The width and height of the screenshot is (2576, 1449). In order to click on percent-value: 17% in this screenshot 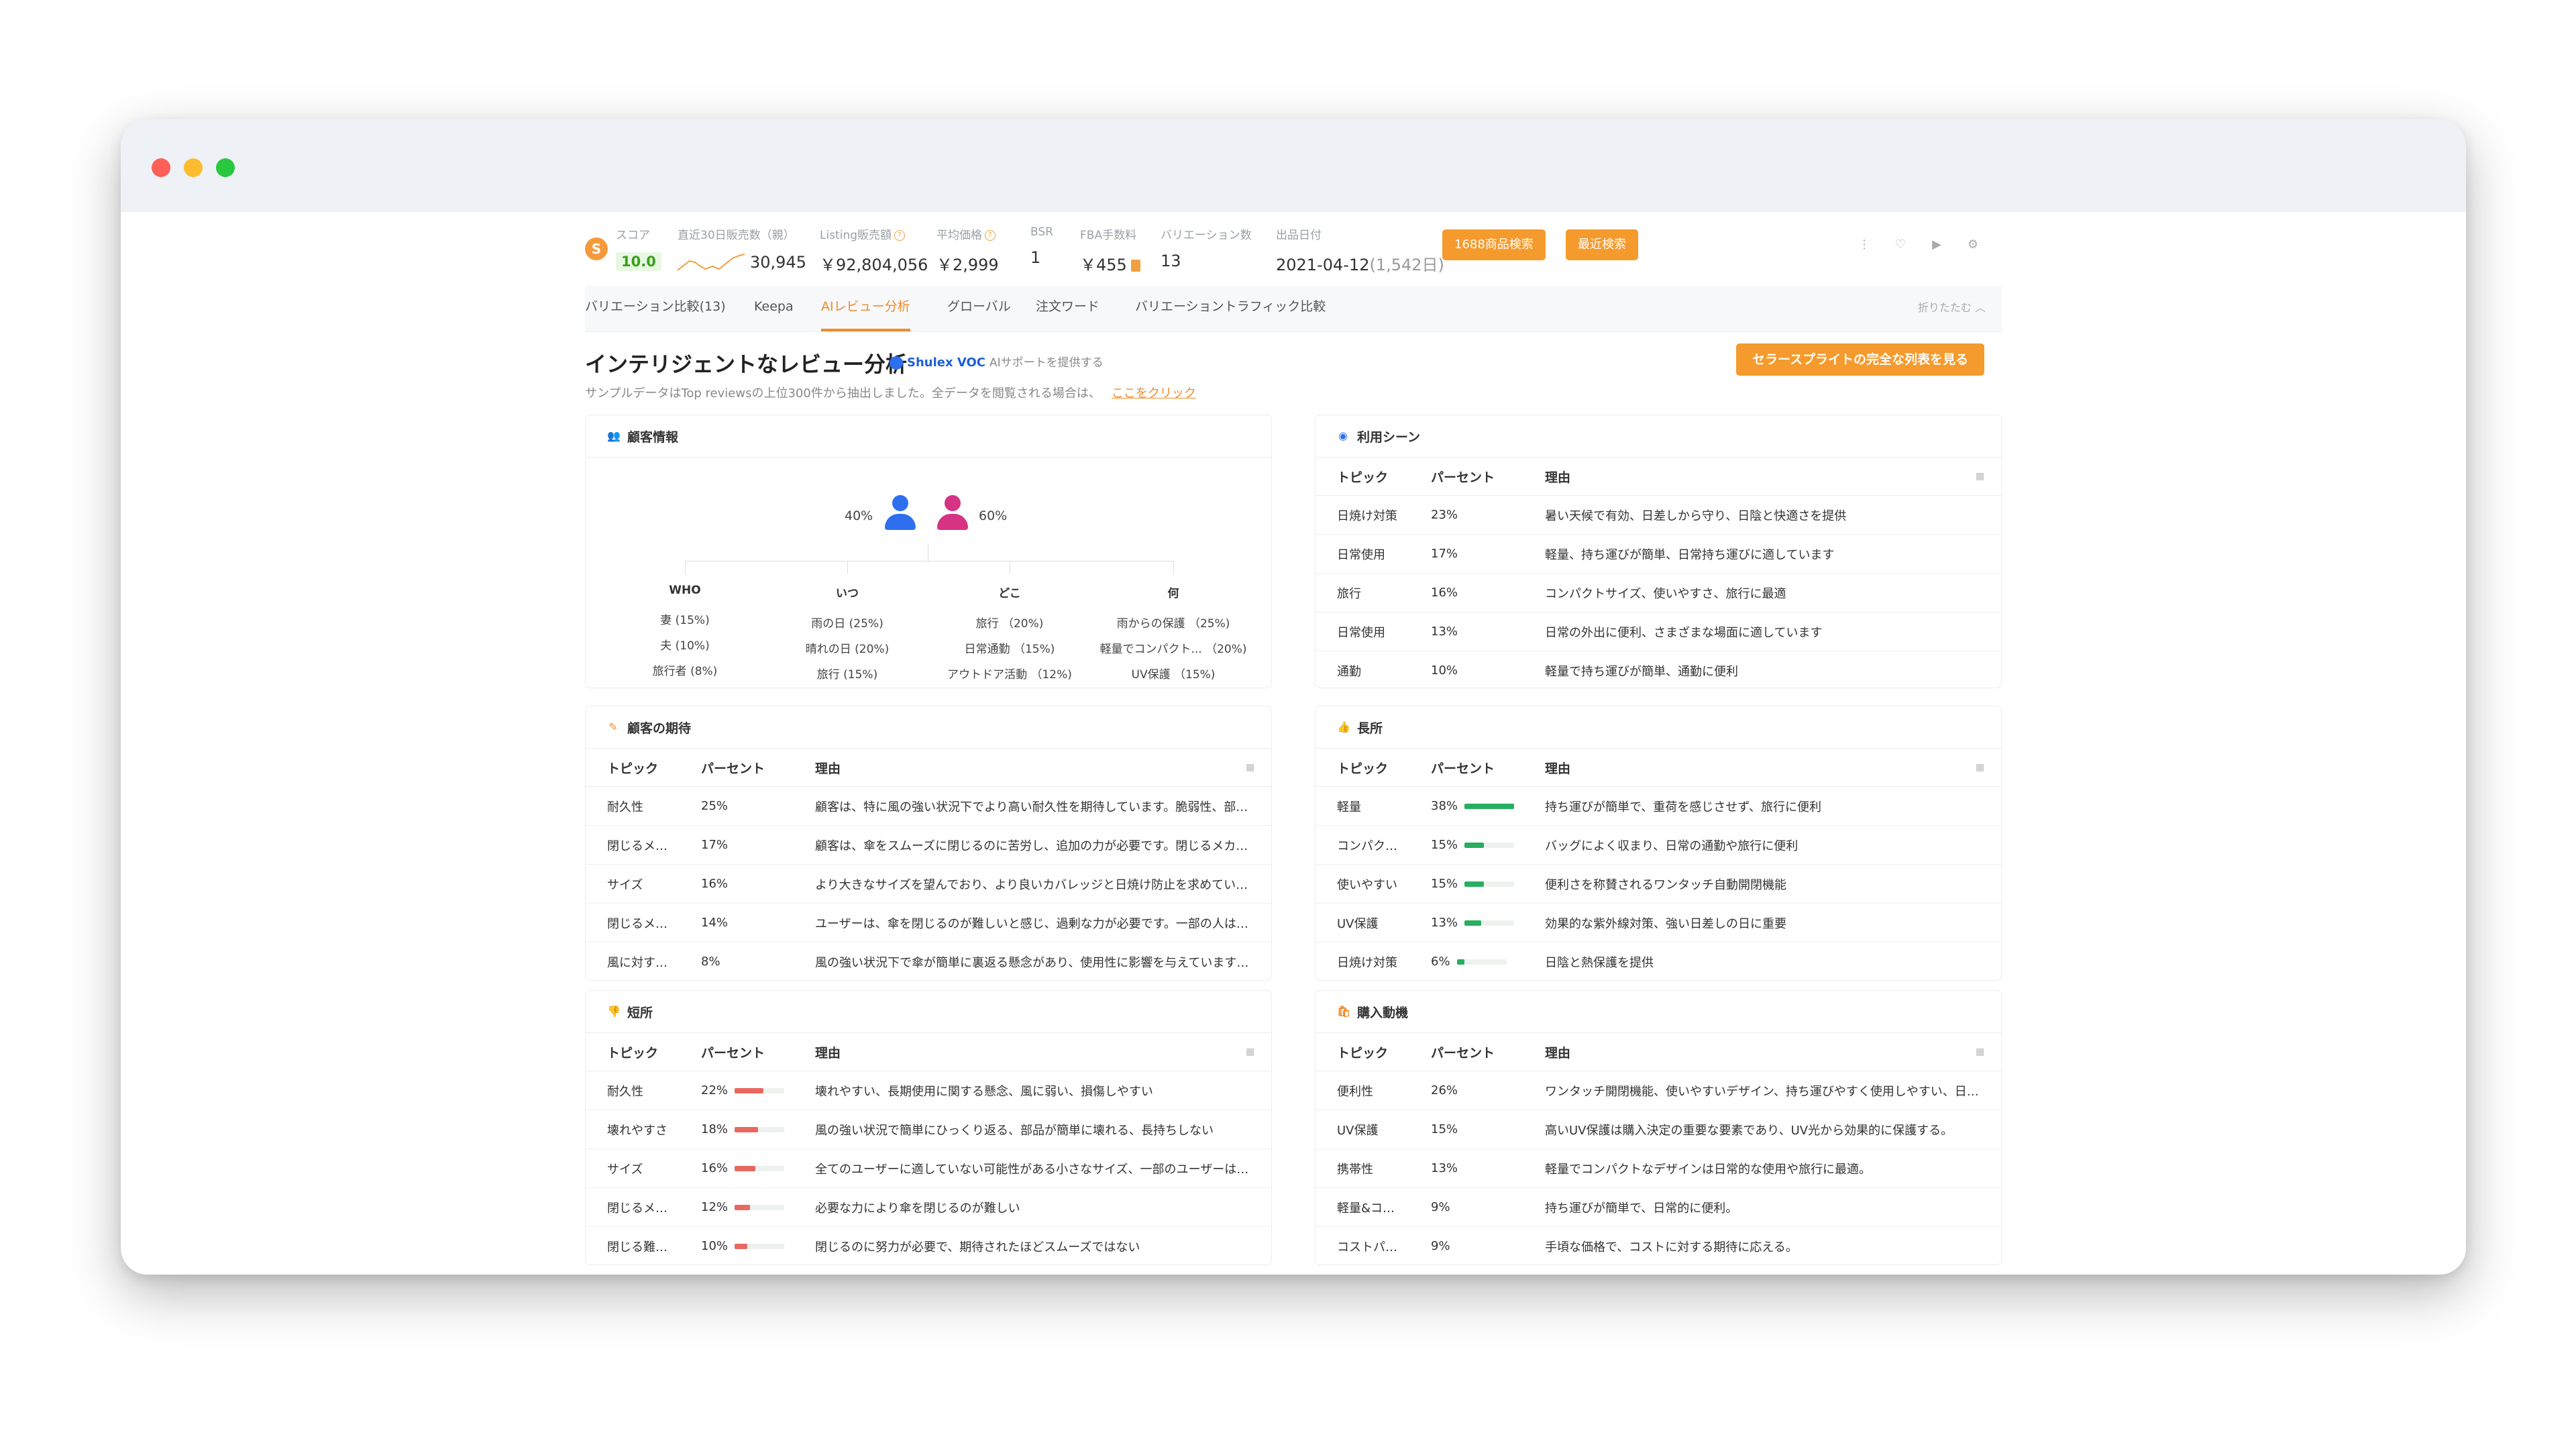, I will do `click(1444, 554)`.